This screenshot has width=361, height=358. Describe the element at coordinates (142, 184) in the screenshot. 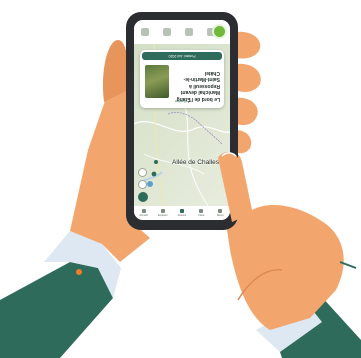

I see `layers-icon` at that location.